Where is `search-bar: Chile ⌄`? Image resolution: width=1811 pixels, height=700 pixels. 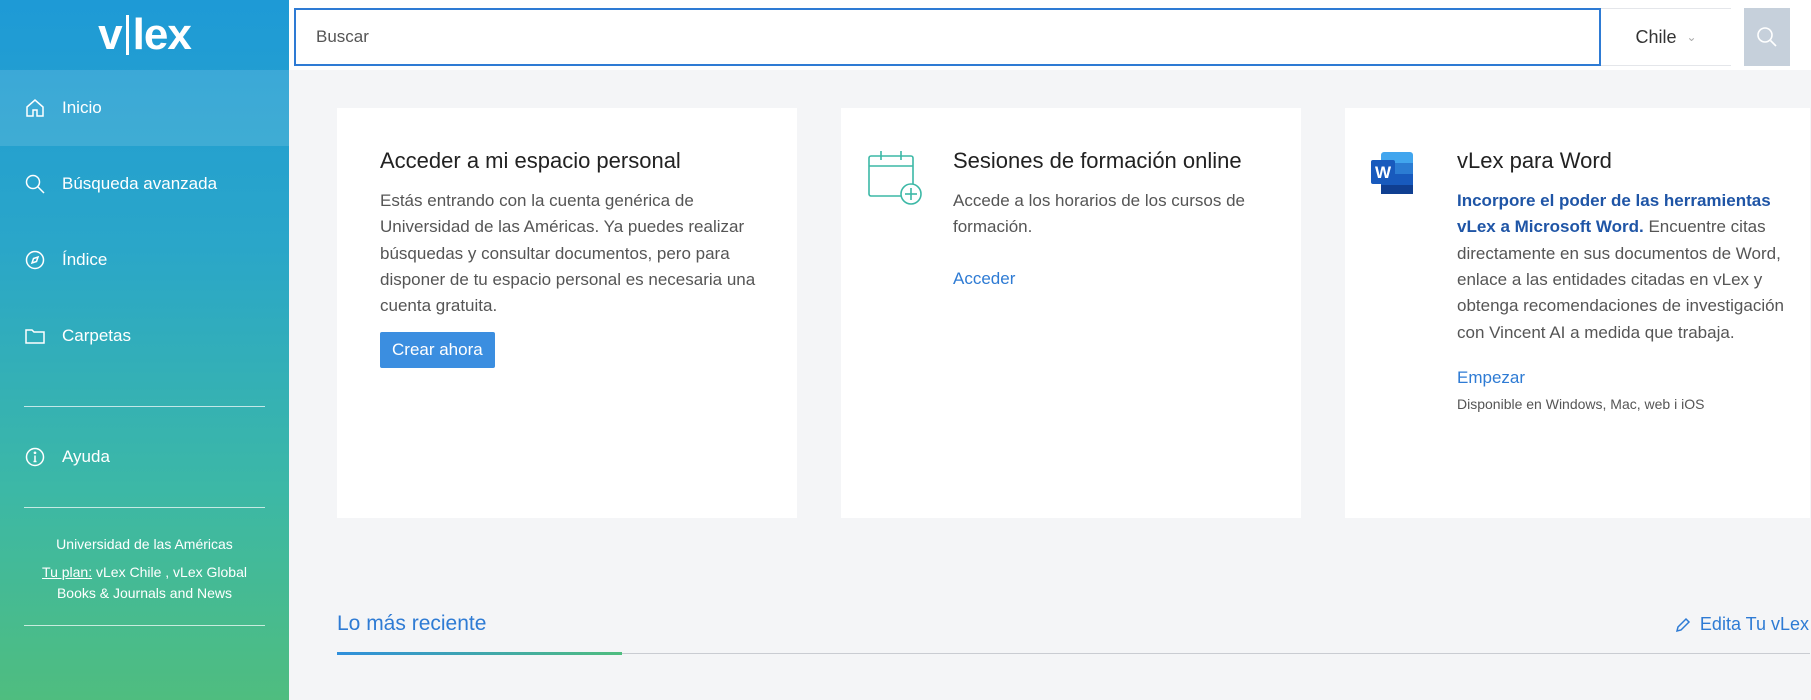
search-bar: Chile ⌄ is located at coordinates (1050, 35).